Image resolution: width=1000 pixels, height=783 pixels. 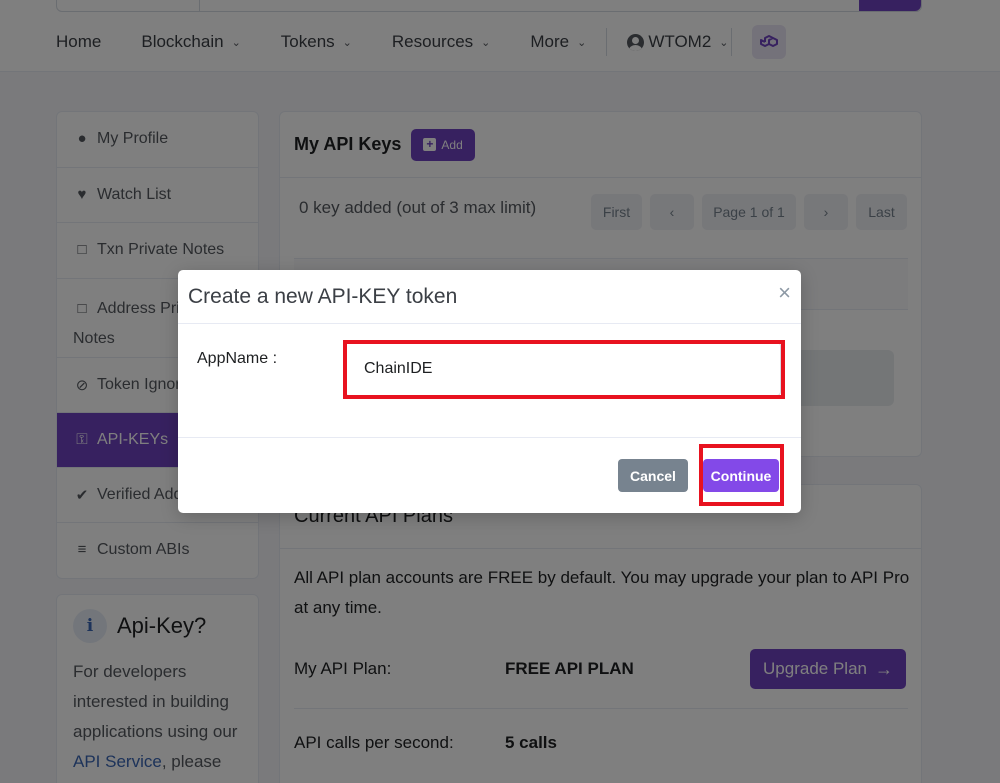 I want to click on cancel-button: Cancel, so click(x=653, y=475).